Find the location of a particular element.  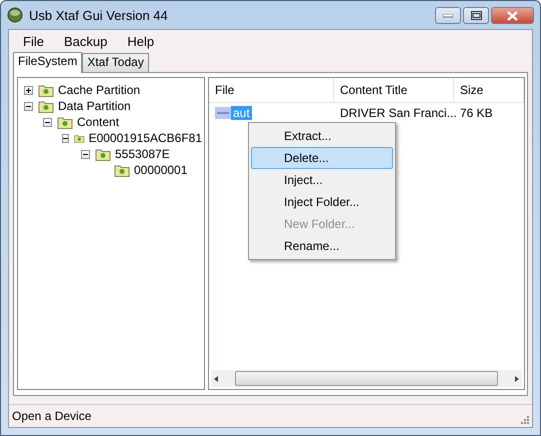

scroll-thumb is located at coordinates (366, 378).